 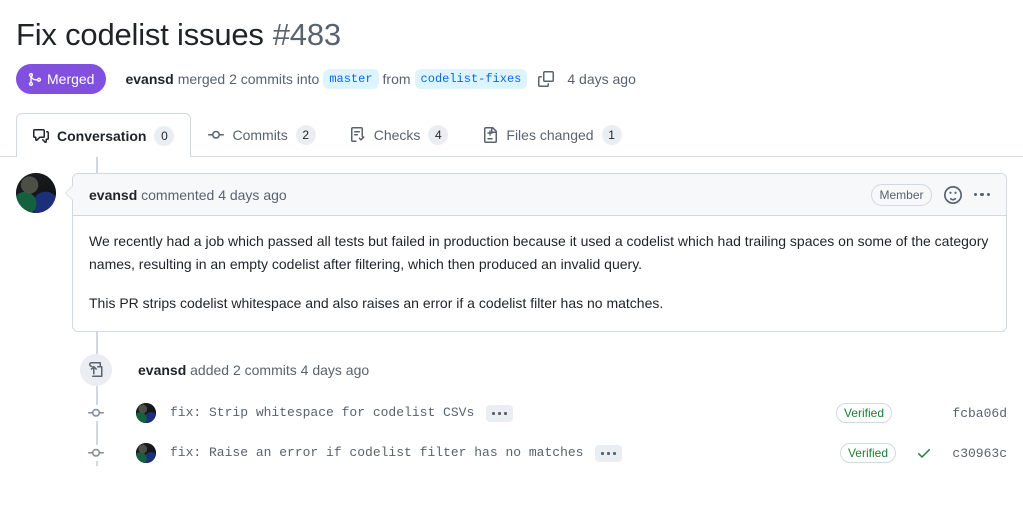 What do you see at coordinates (335, 370) in the screenshot?
I see `event-timestamp: 4 days ago` at bounding box center [335, 370].